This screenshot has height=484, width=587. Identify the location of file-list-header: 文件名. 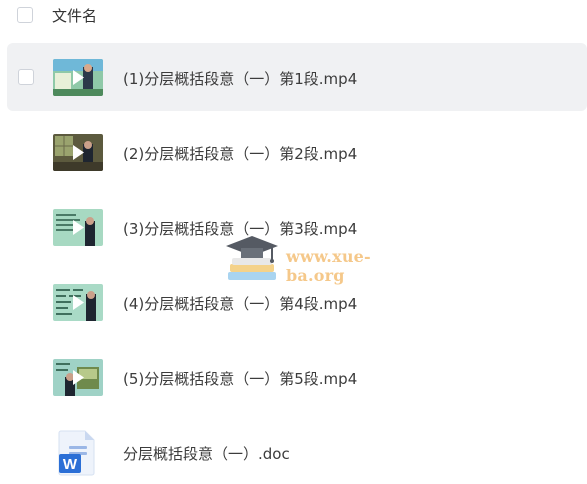
(293, 16).